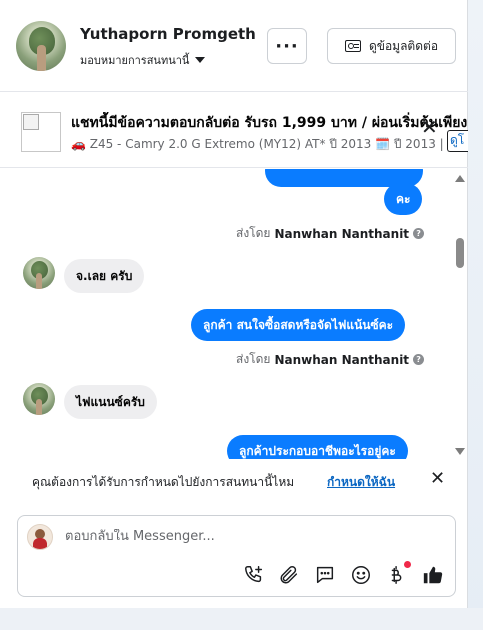  What do you see at coordinates (433, 575) in the screenshot?
I see `thumbs-up-icon` at bounding box center [433, 575].